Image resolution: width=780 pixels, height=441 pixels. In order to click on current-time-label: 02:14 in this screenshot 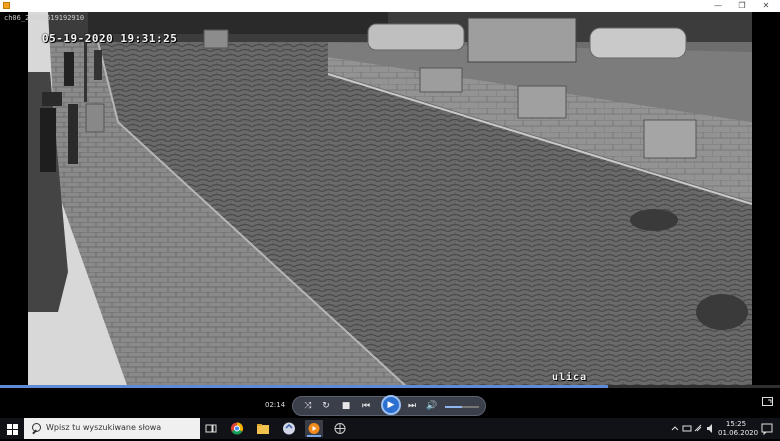, I will do `click(275, 405)`.